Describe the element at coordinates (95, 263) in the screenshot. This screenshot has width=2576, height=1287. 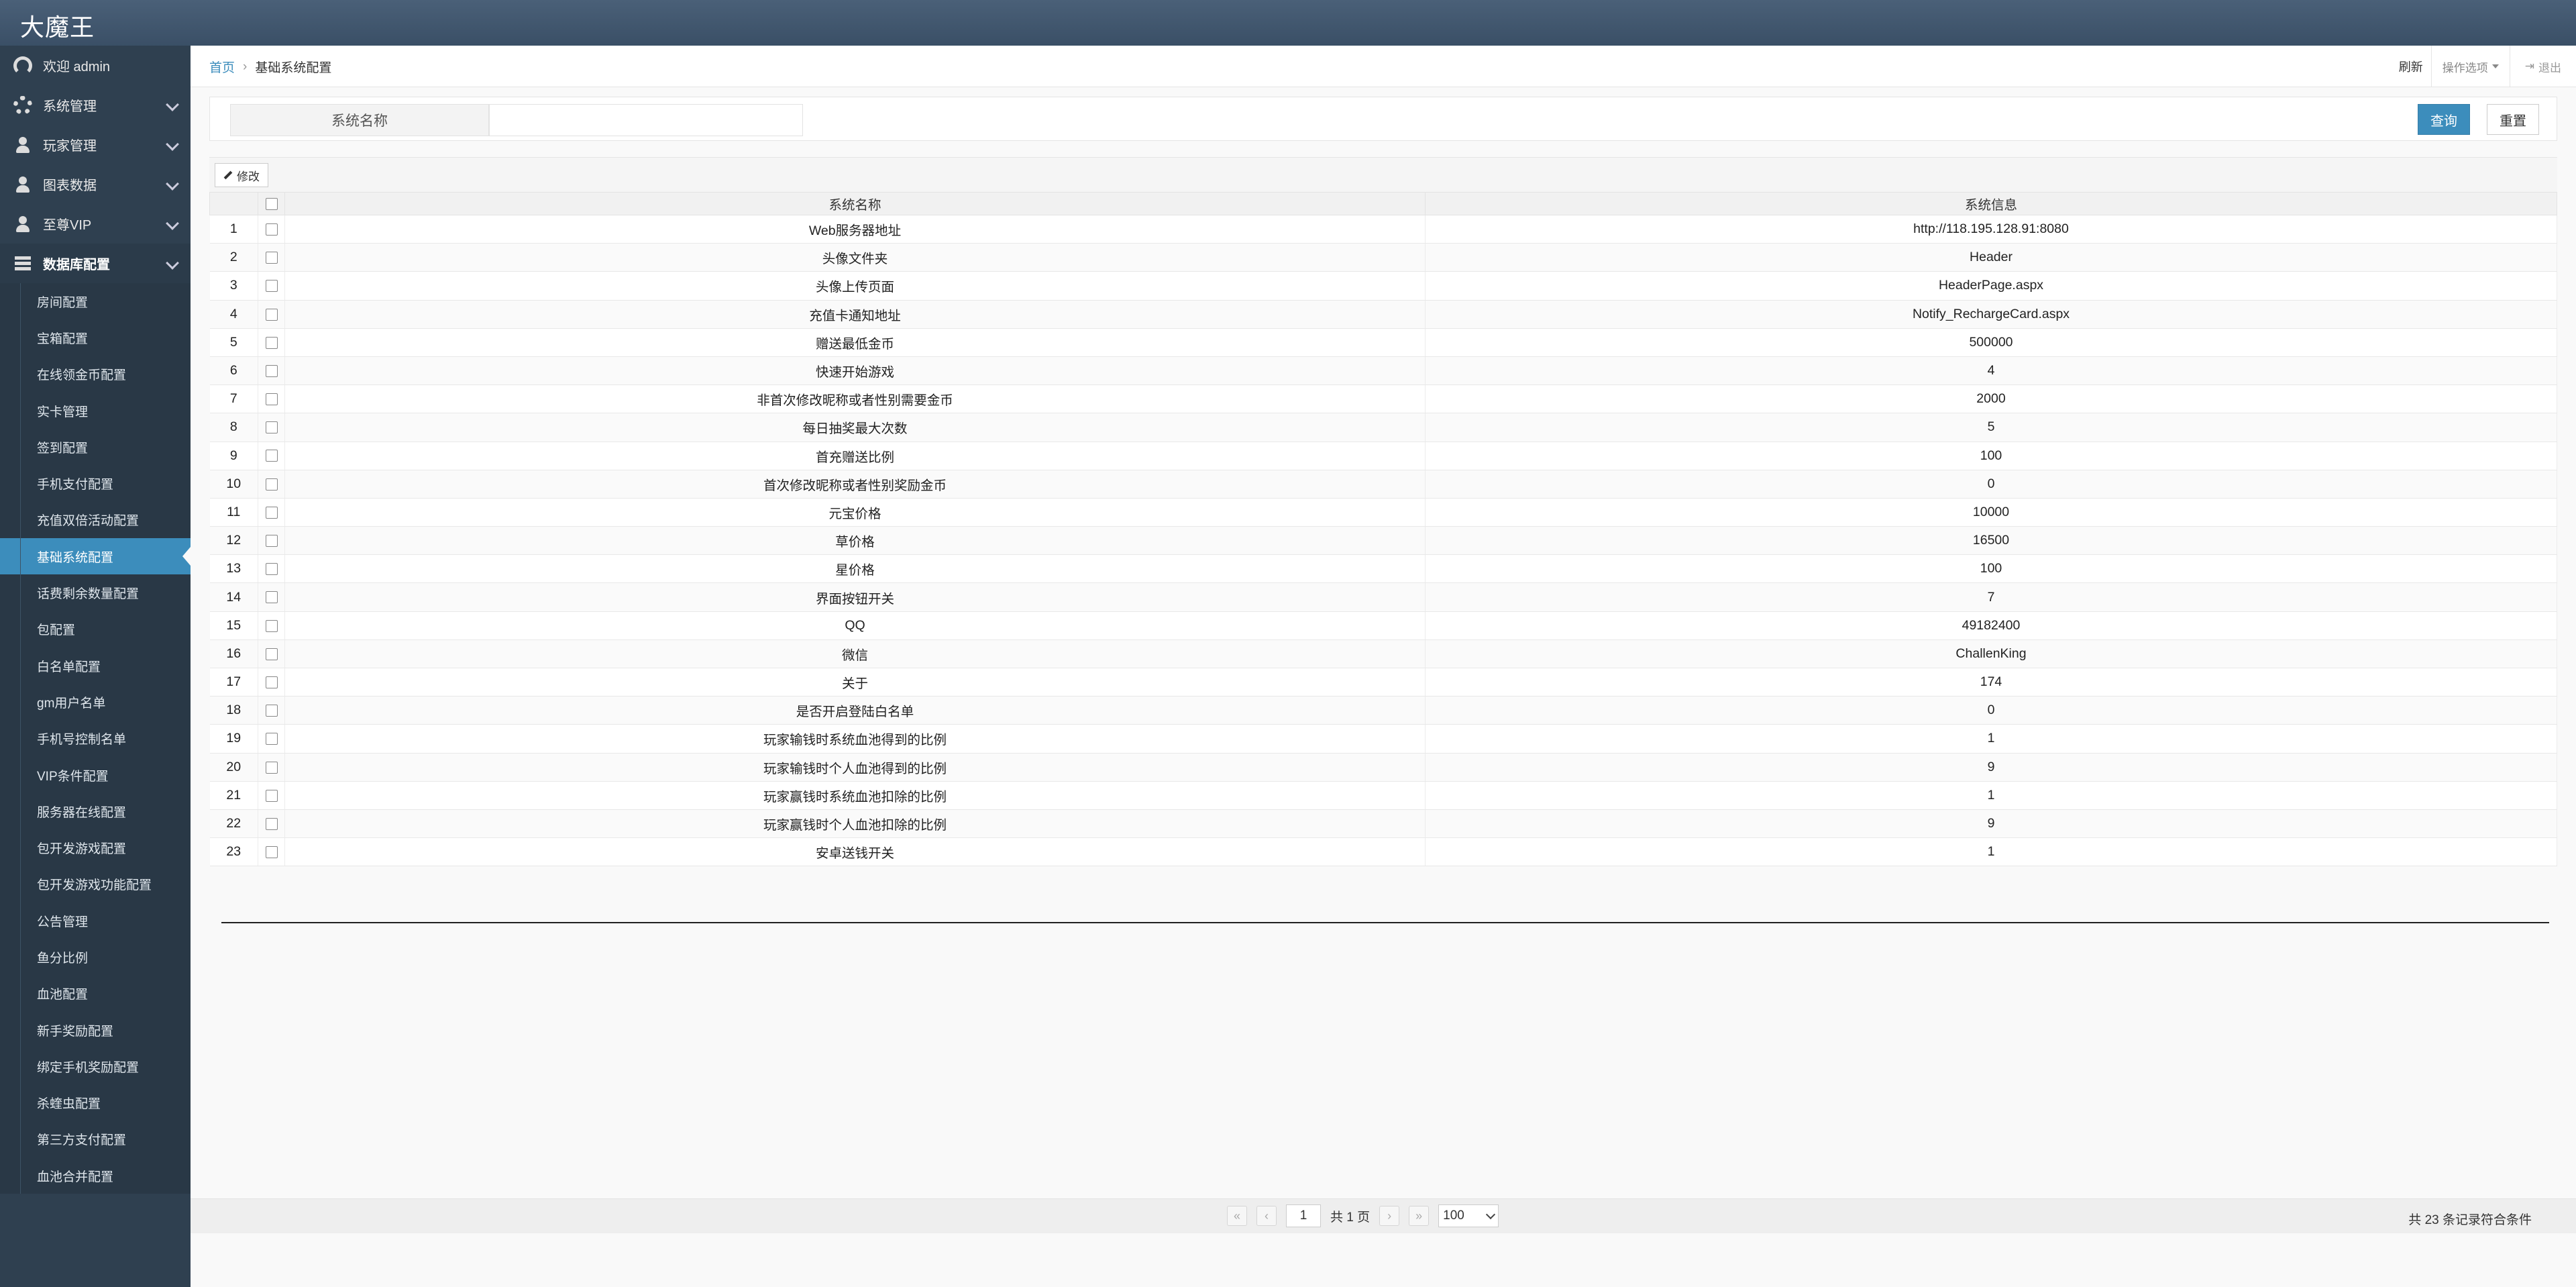
I see `sidebar-item-5: 数据库配置` at that location.